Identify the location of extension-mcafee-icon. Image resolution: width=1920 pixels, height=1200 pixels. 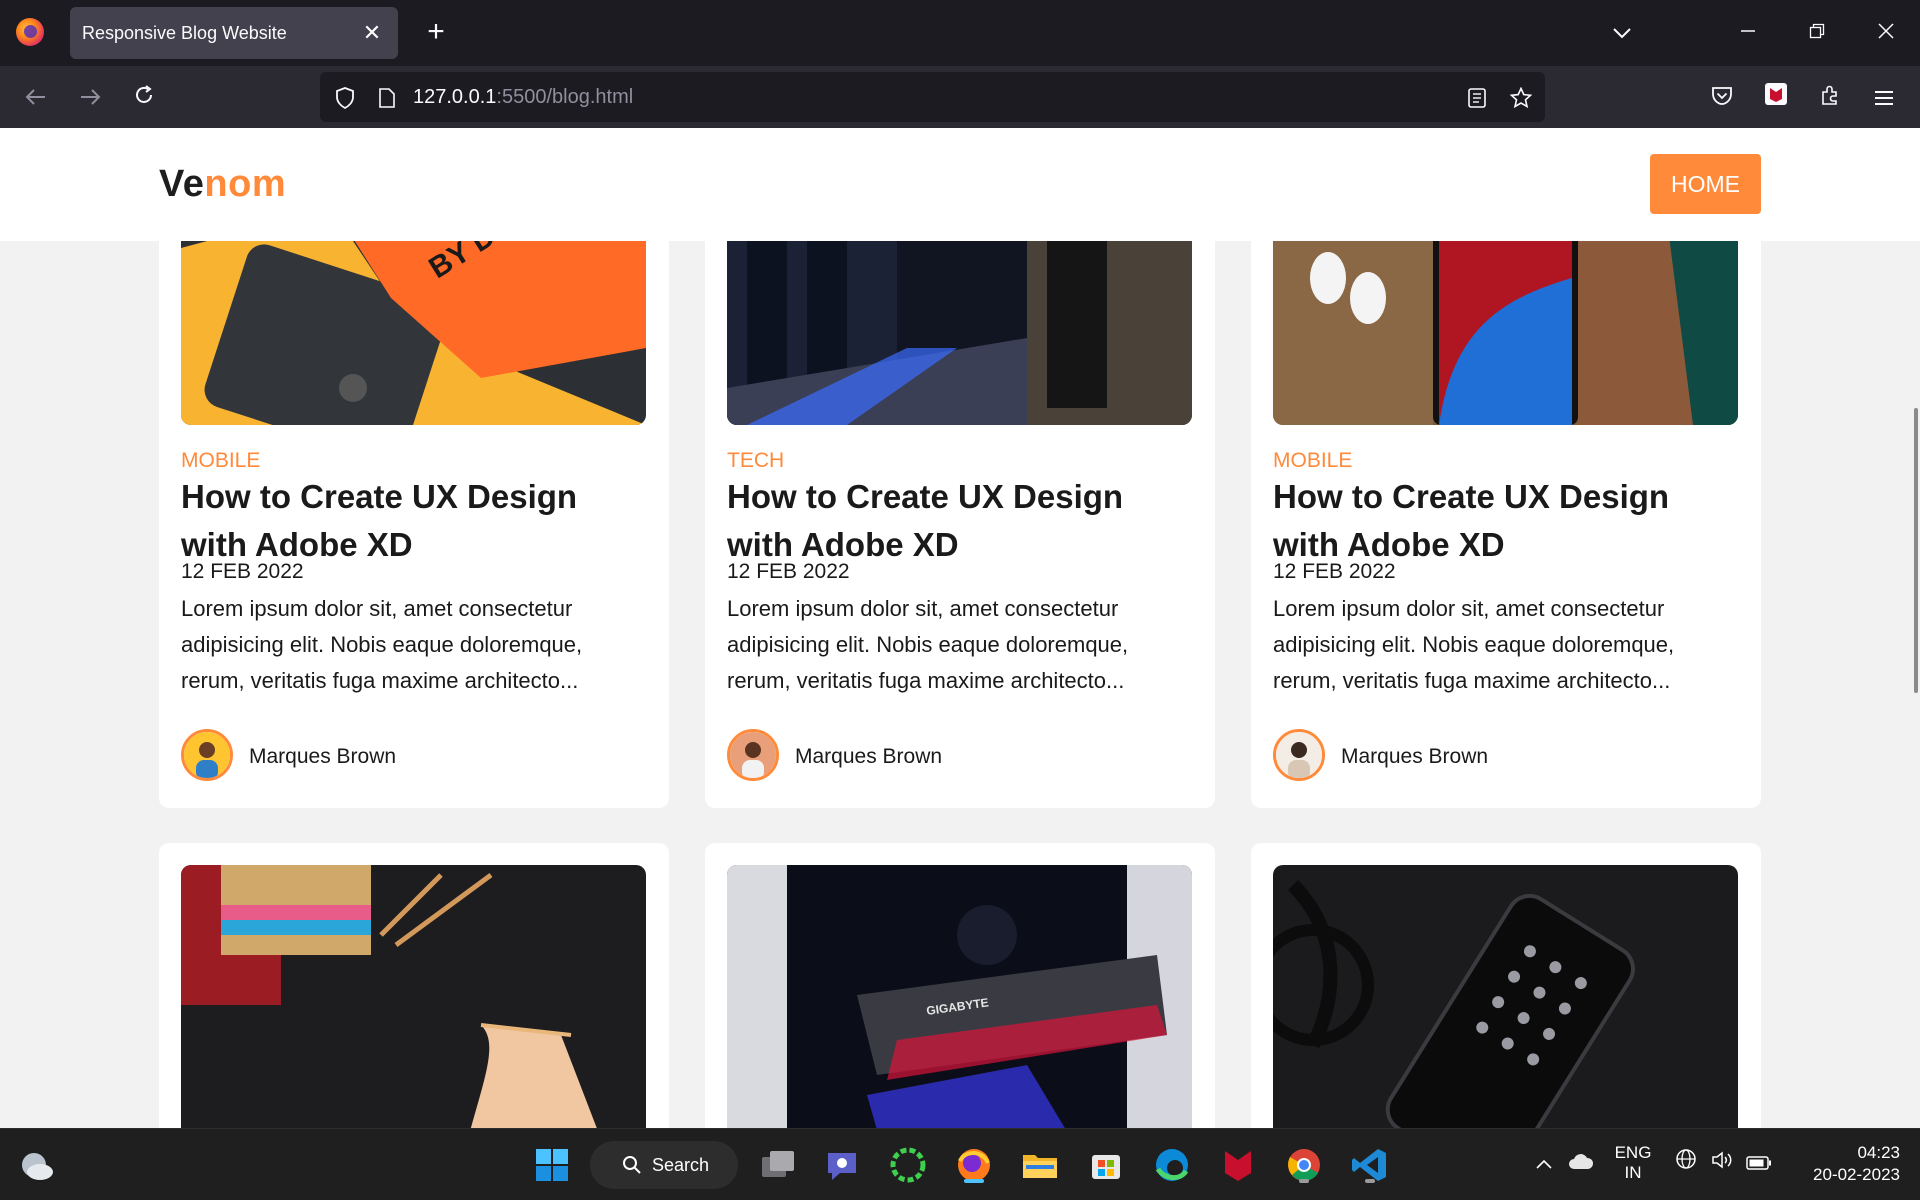
(1776, 97).